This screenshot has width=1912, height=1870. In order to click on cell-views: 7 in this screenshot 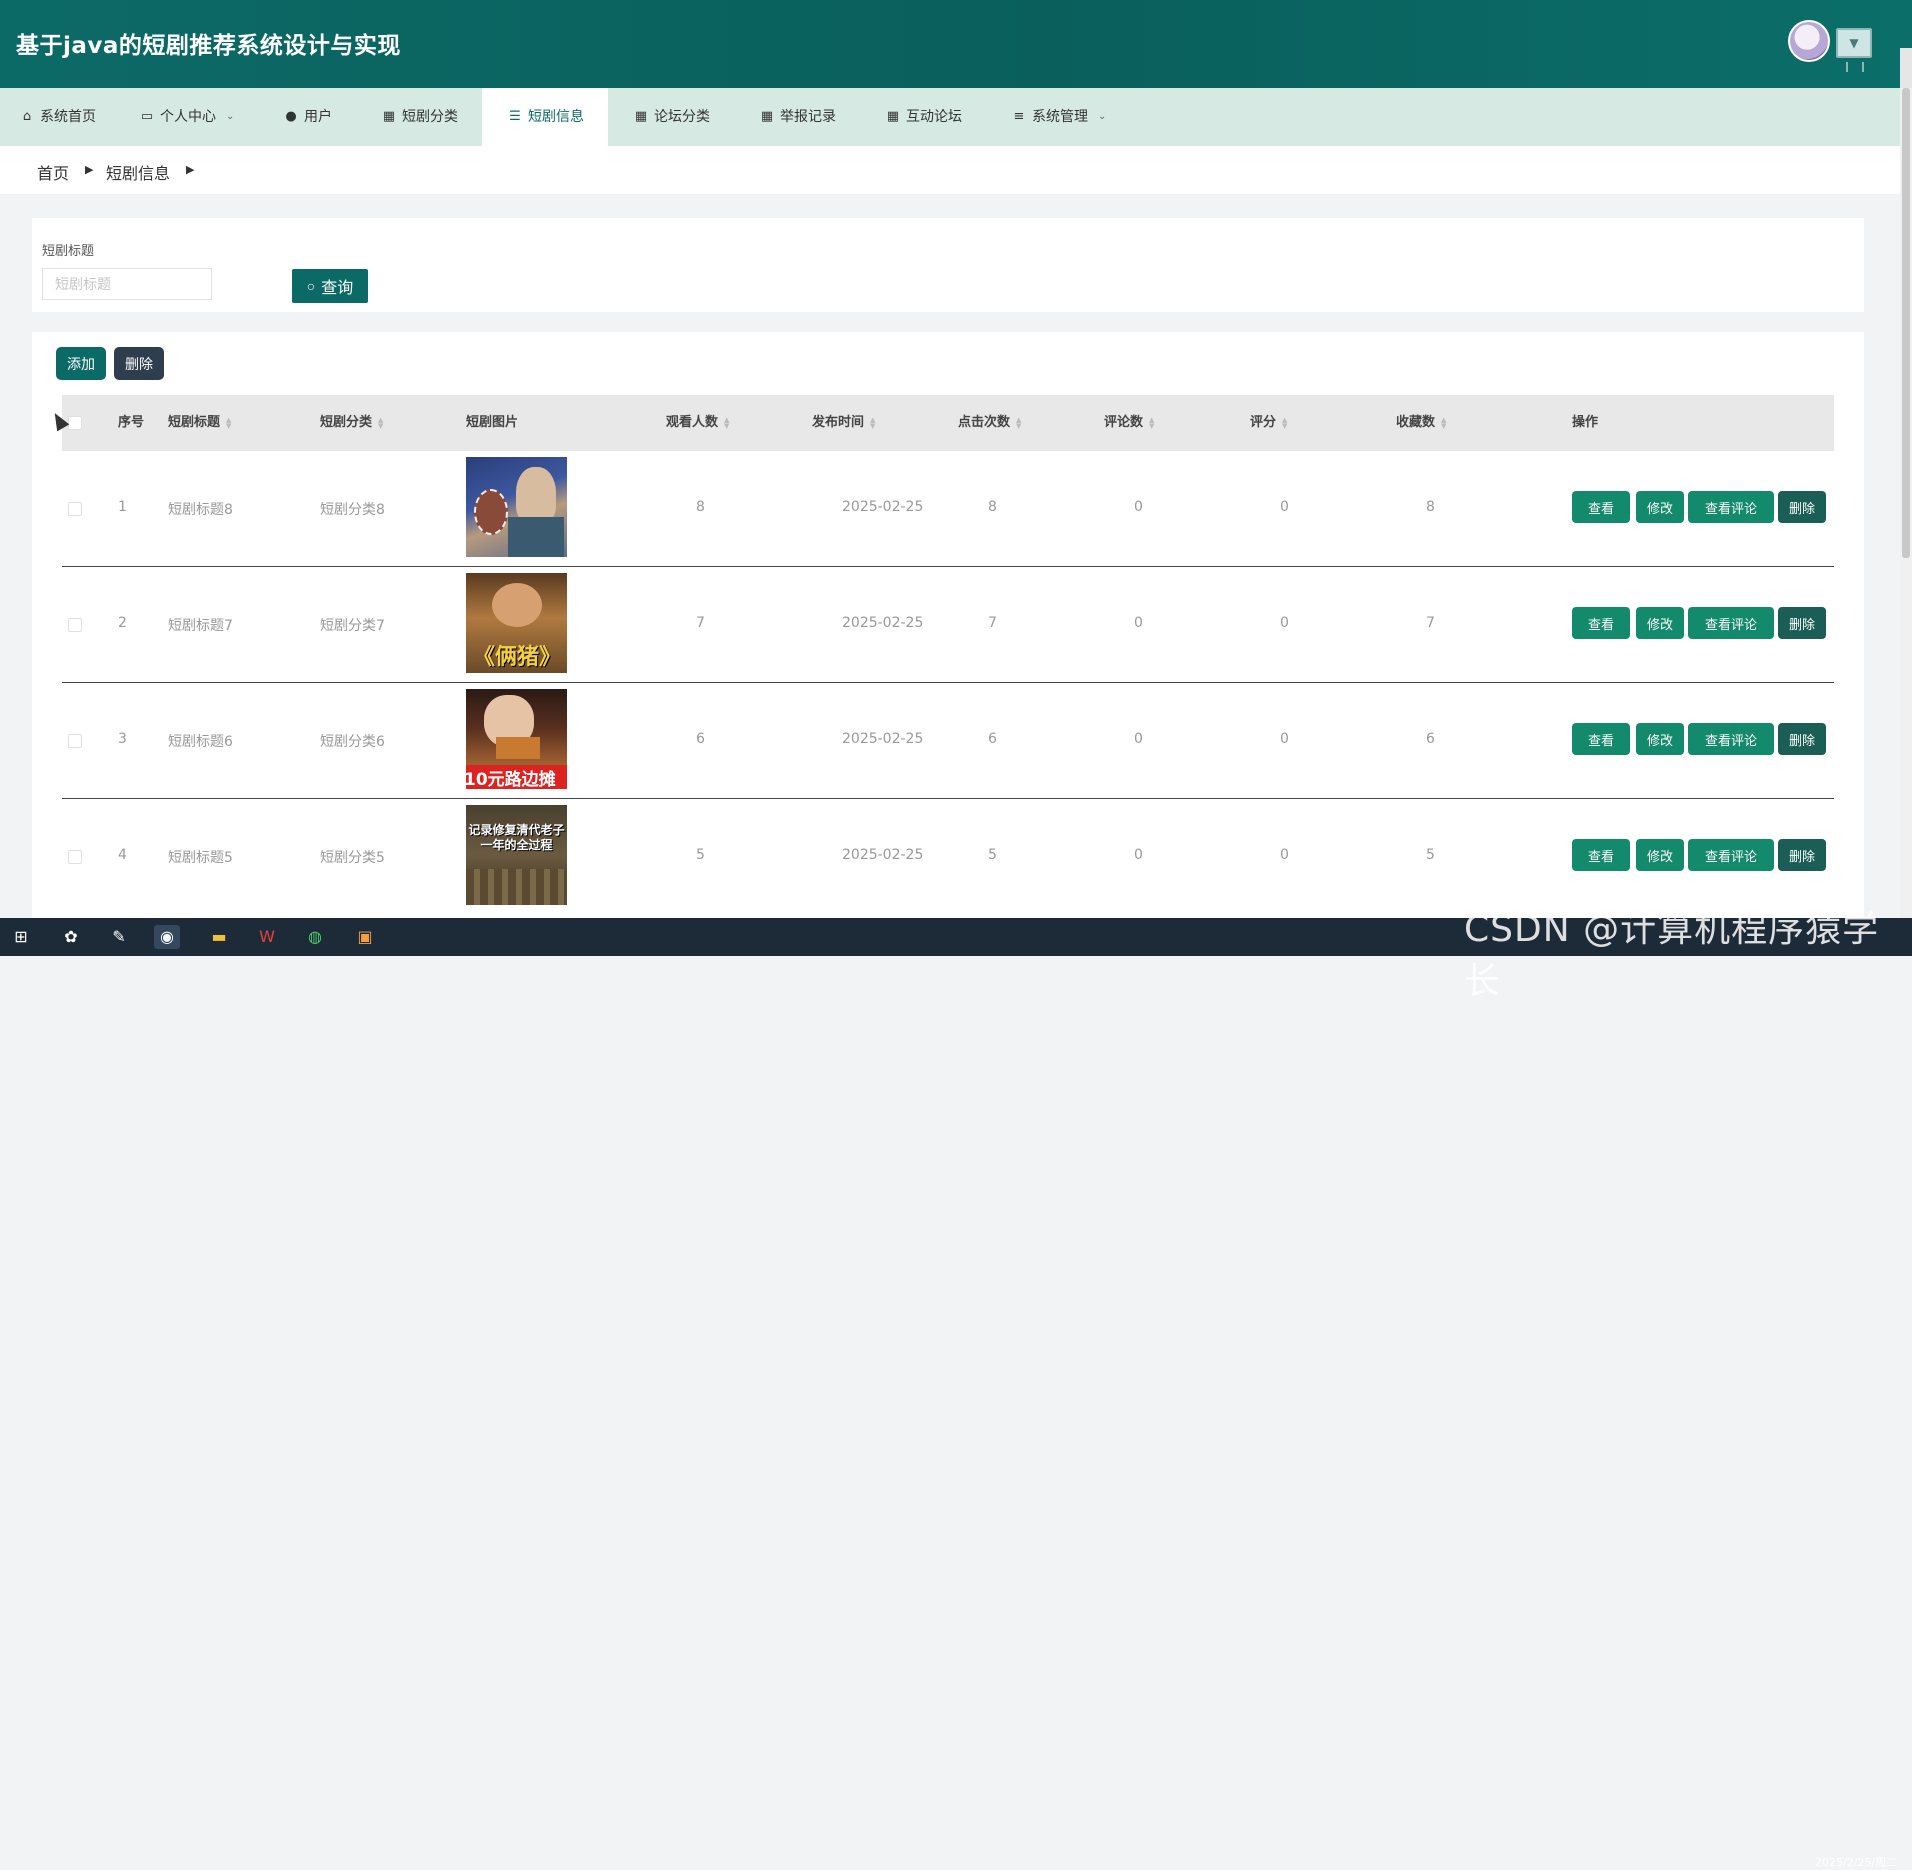, I will do `click(700, 623)`.